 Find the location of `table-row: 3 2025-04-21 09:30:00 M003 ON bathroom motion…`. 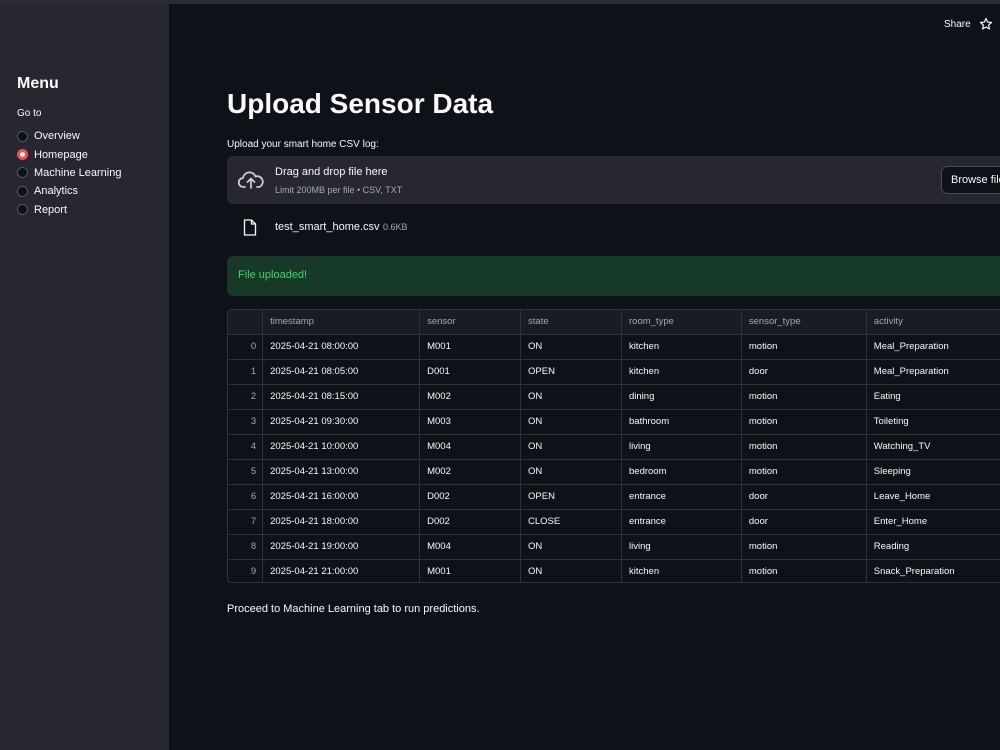

table-row: 3 2025-04-21 09:30:00 M003 ON bathroom motion… is located at coordinates (614, 422).